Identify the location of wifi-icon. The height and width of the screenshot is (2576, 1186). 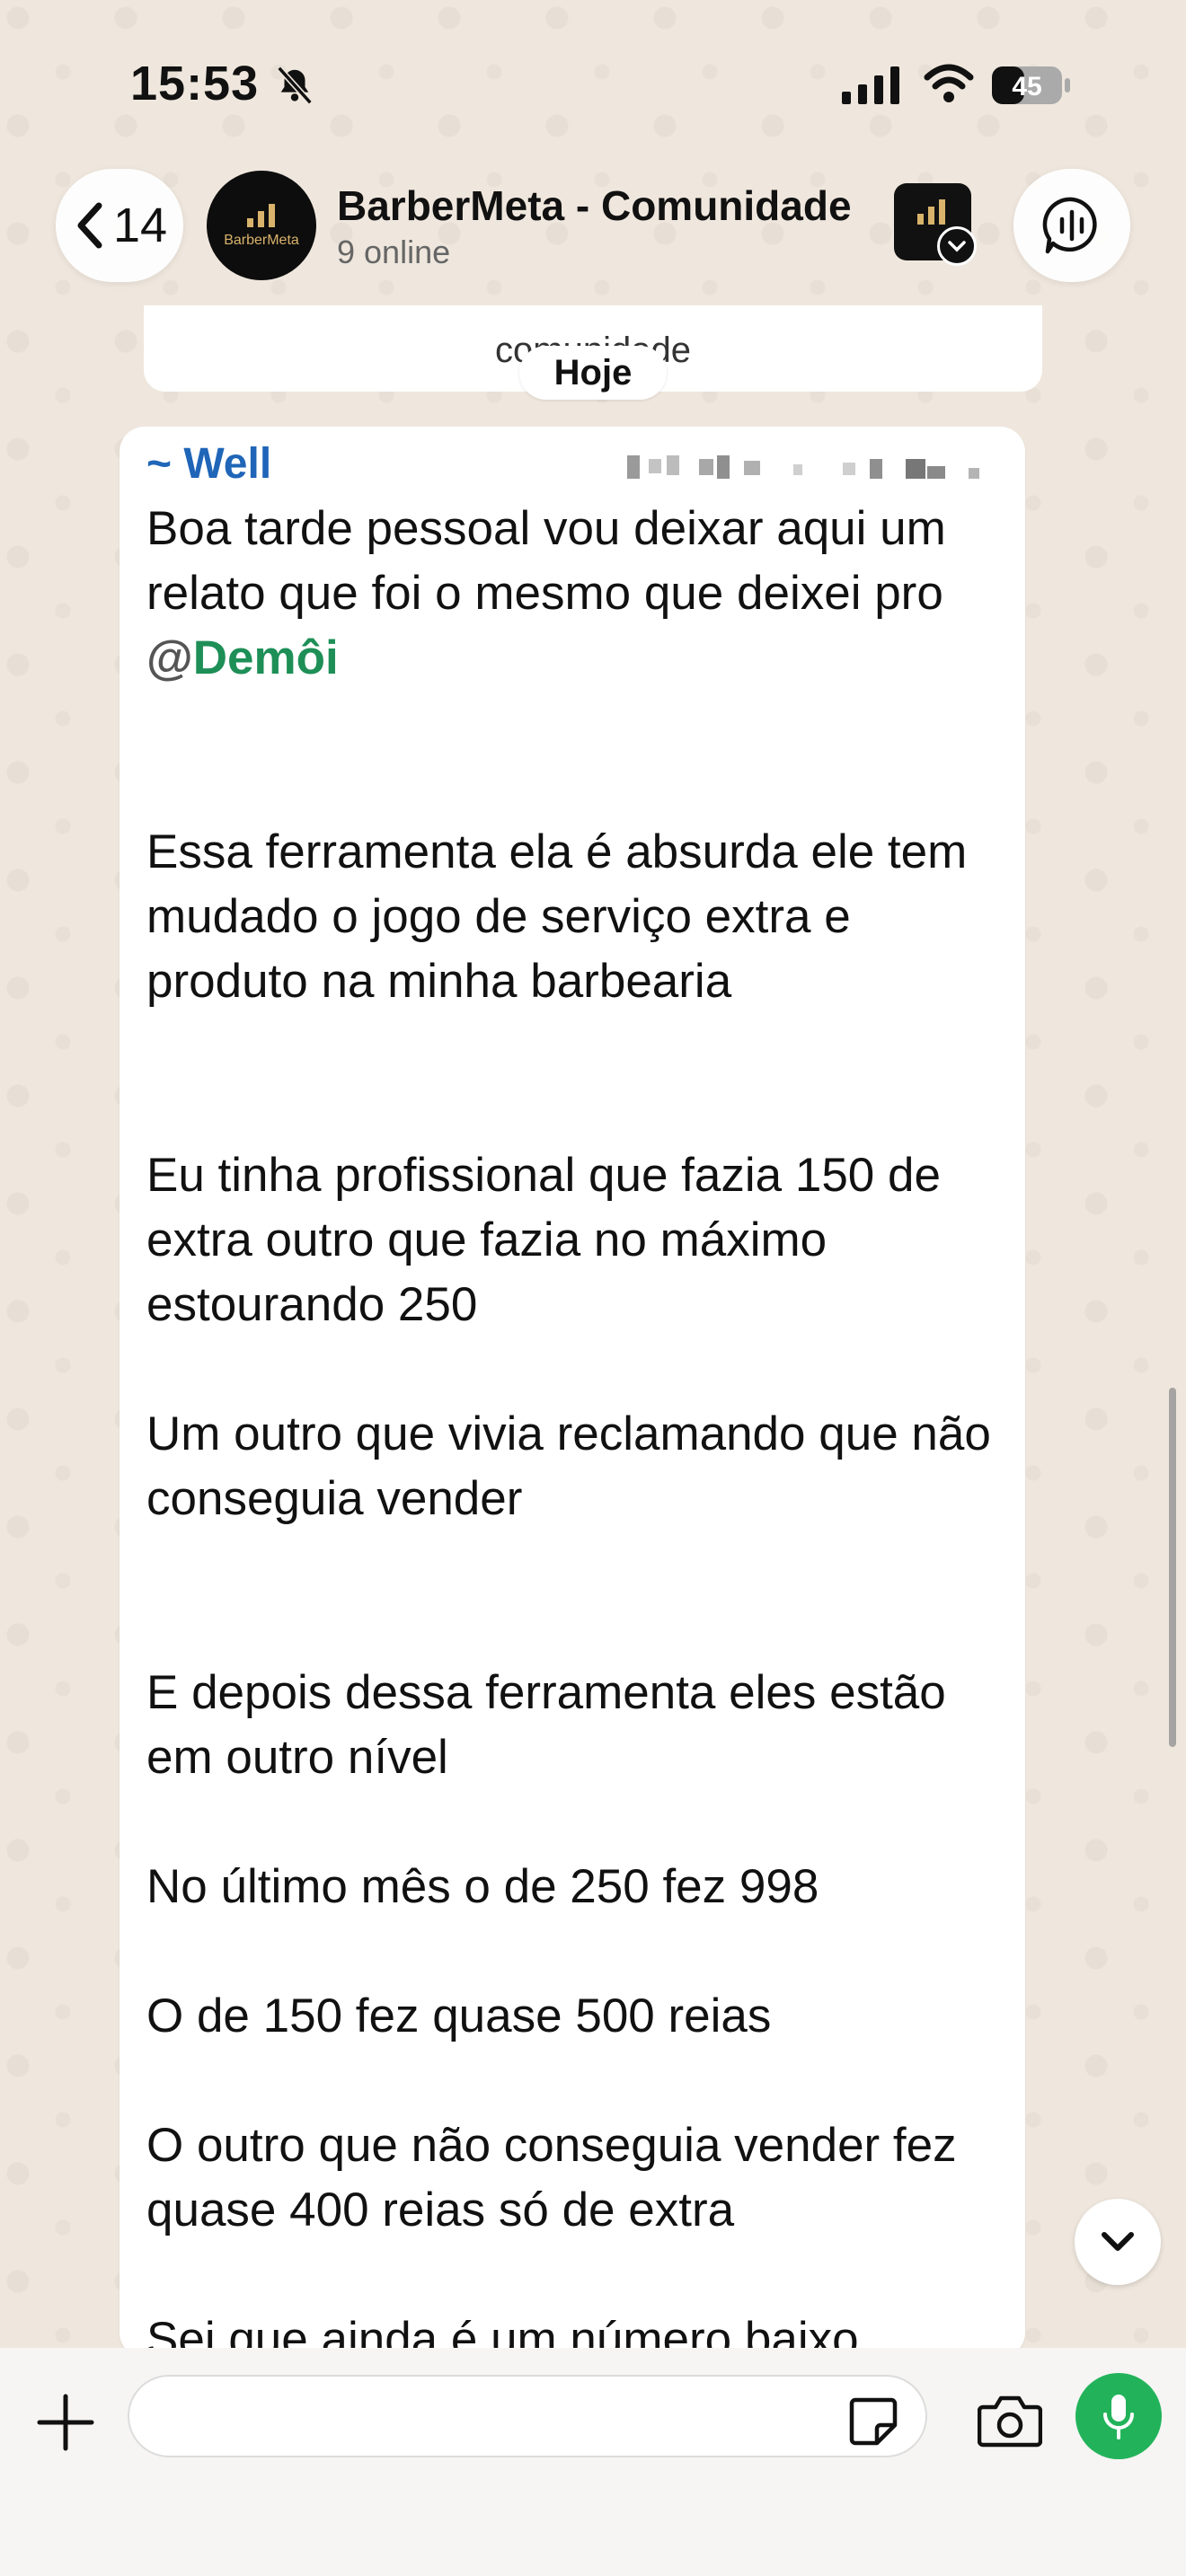
(949, 83).